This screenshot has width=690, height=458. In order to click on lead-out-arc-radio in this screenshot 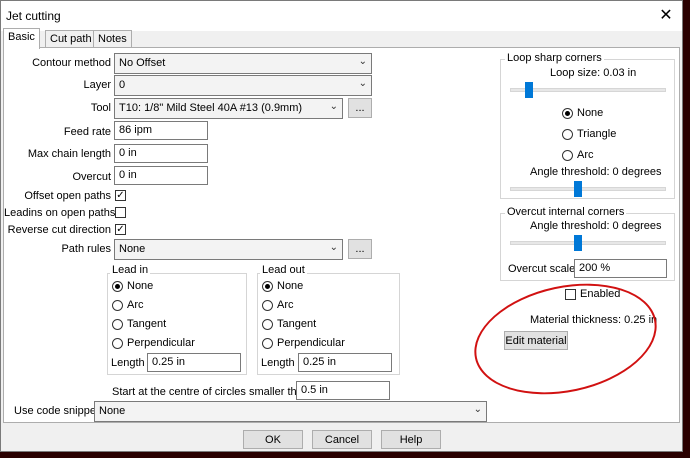, I will do `click(267, 305)`.